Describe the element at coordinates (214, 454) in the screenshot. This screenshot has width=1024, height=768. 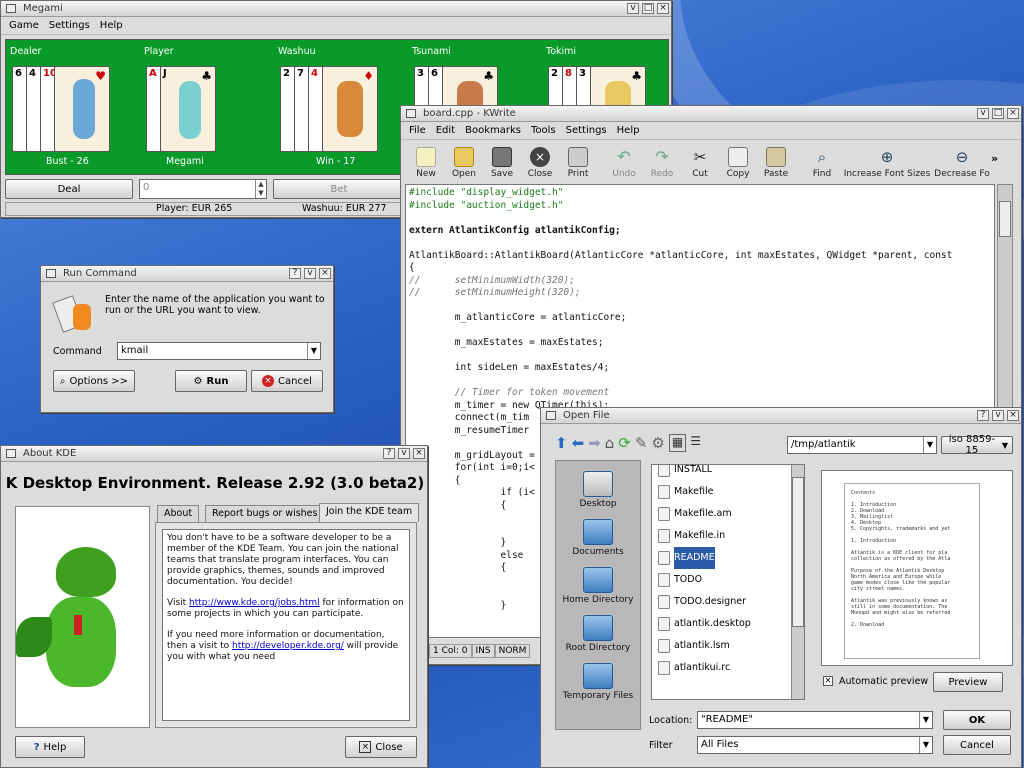
I see `about-titlebar: About KDE ? v ×` at that location.